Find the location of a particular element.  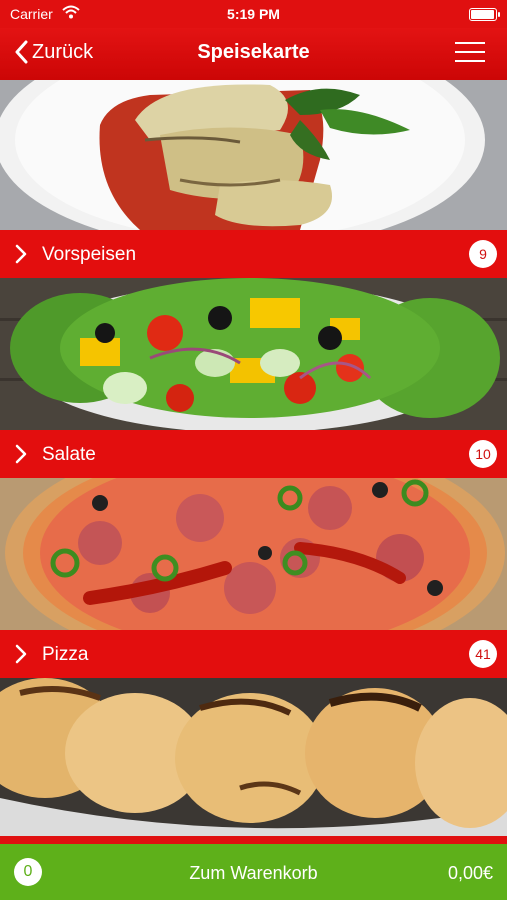

category-salate: Salate 10 is located at coordinates (253, 454).